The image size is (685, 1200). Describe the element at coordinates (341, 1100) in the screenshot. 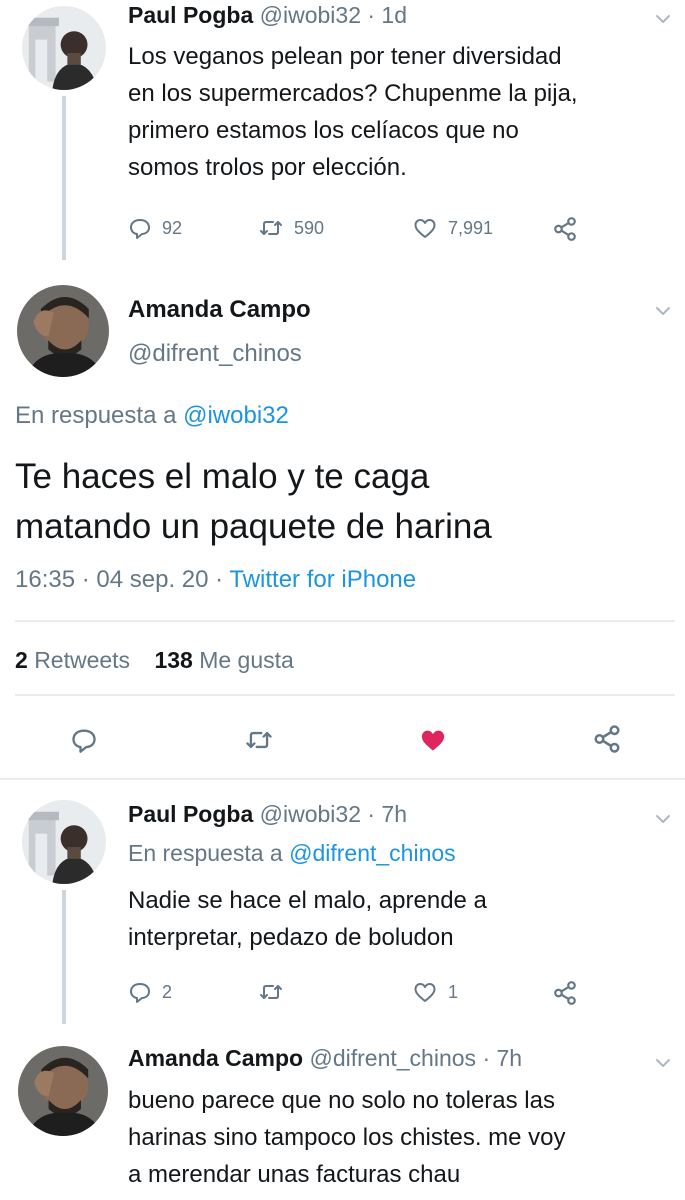

I see `tweet-line: bueno parece que no solo no toleras las` at that location.